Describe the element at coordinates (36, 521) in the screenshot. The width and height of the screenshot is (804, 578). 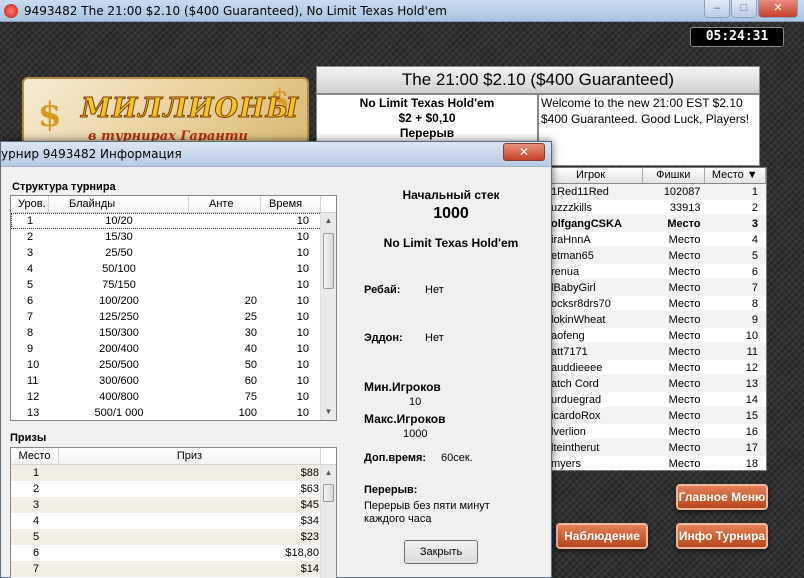
I see `prize-place-cell: 4` at that location.